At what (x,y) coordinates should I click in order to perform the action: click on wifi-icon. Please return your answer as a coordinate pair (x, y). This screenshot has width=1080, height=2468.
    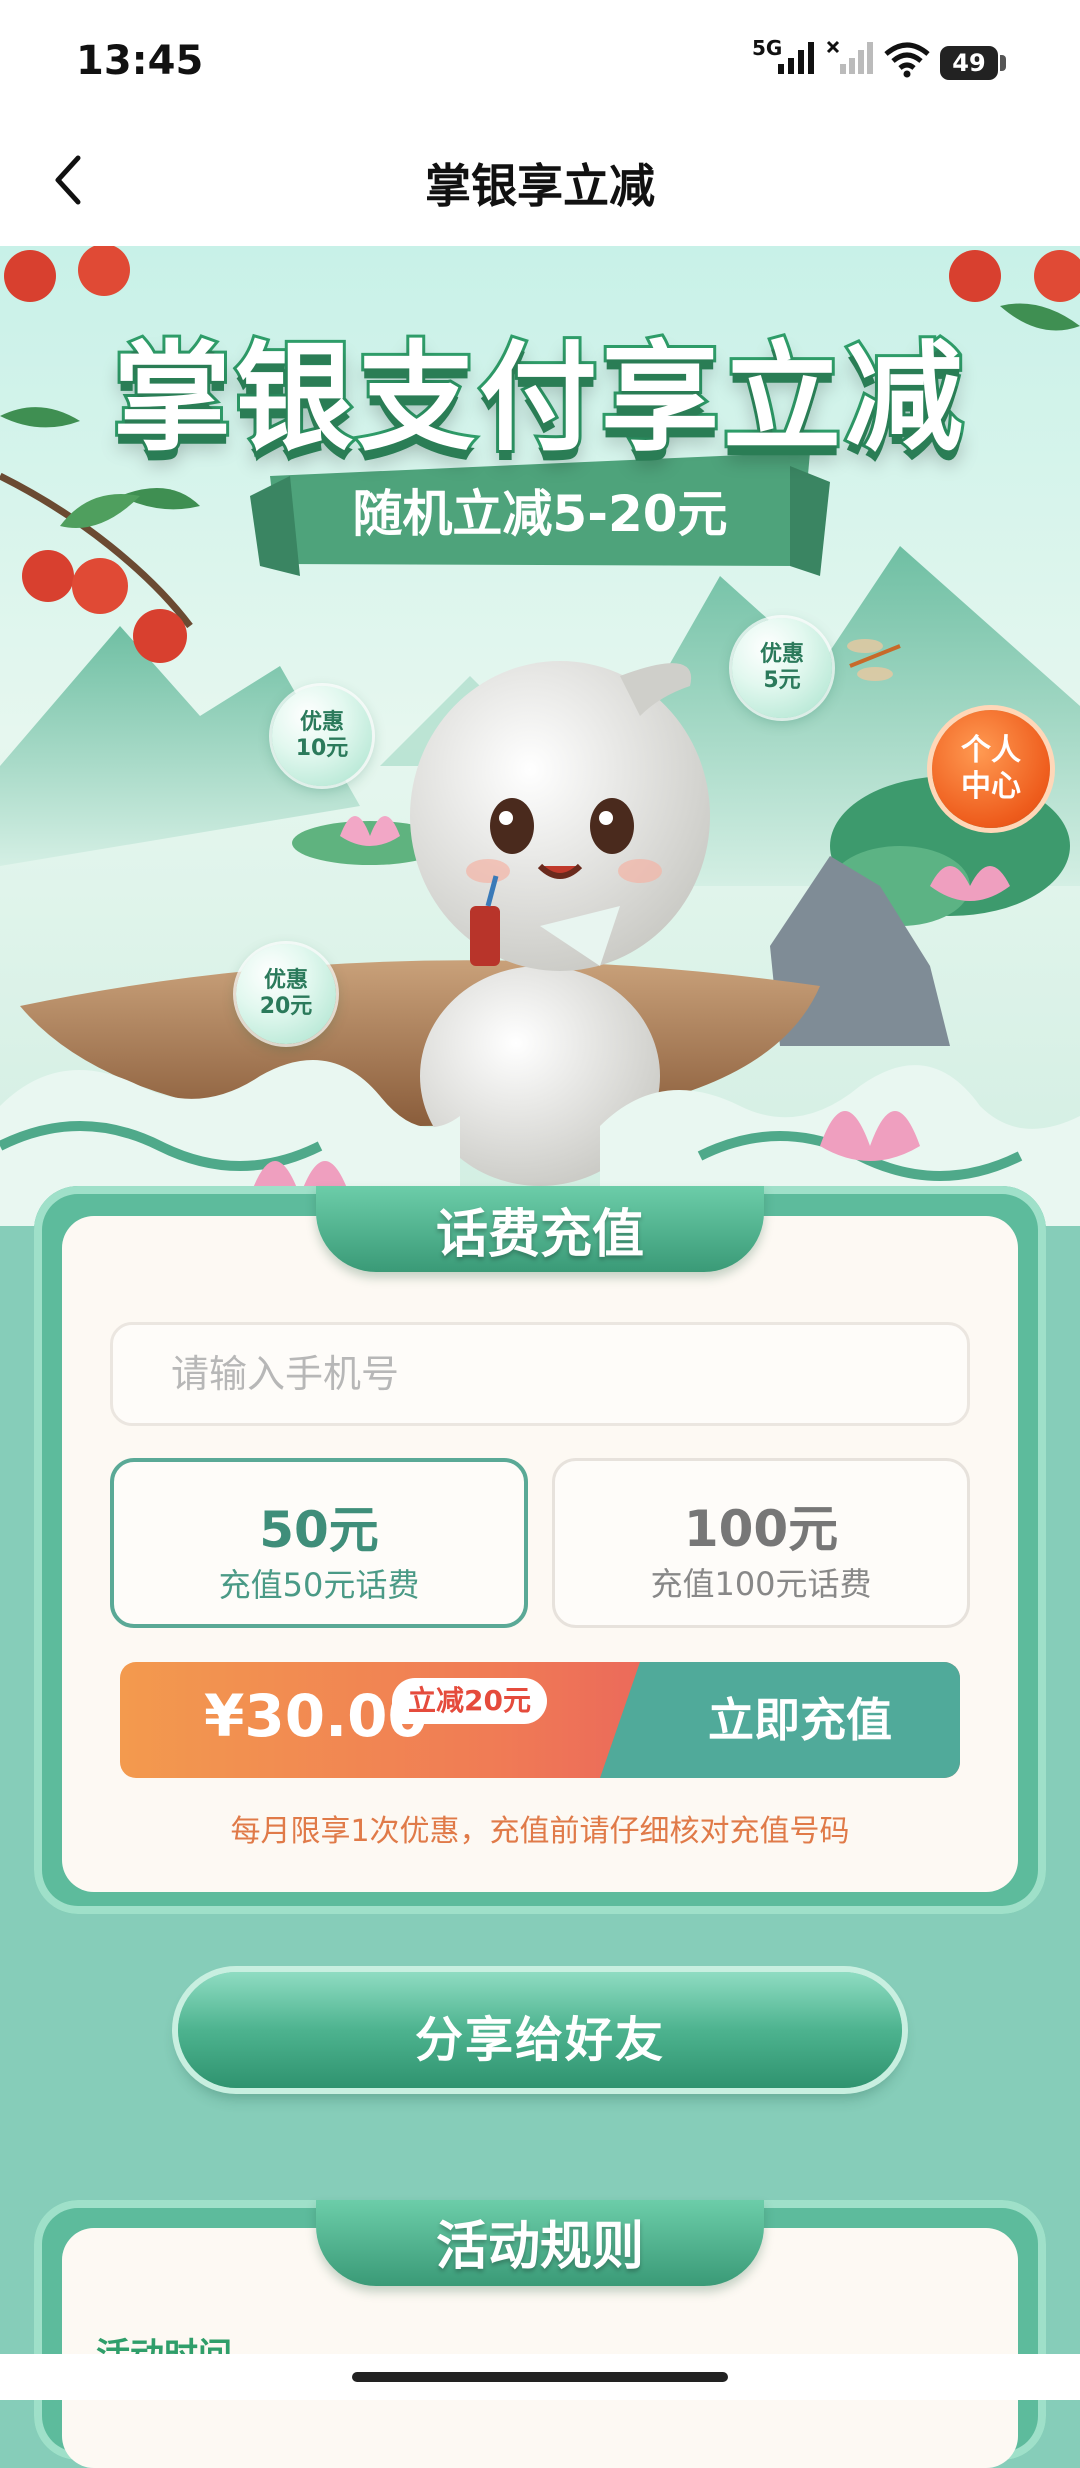
    Looking at the image, I should click on (907, 60).